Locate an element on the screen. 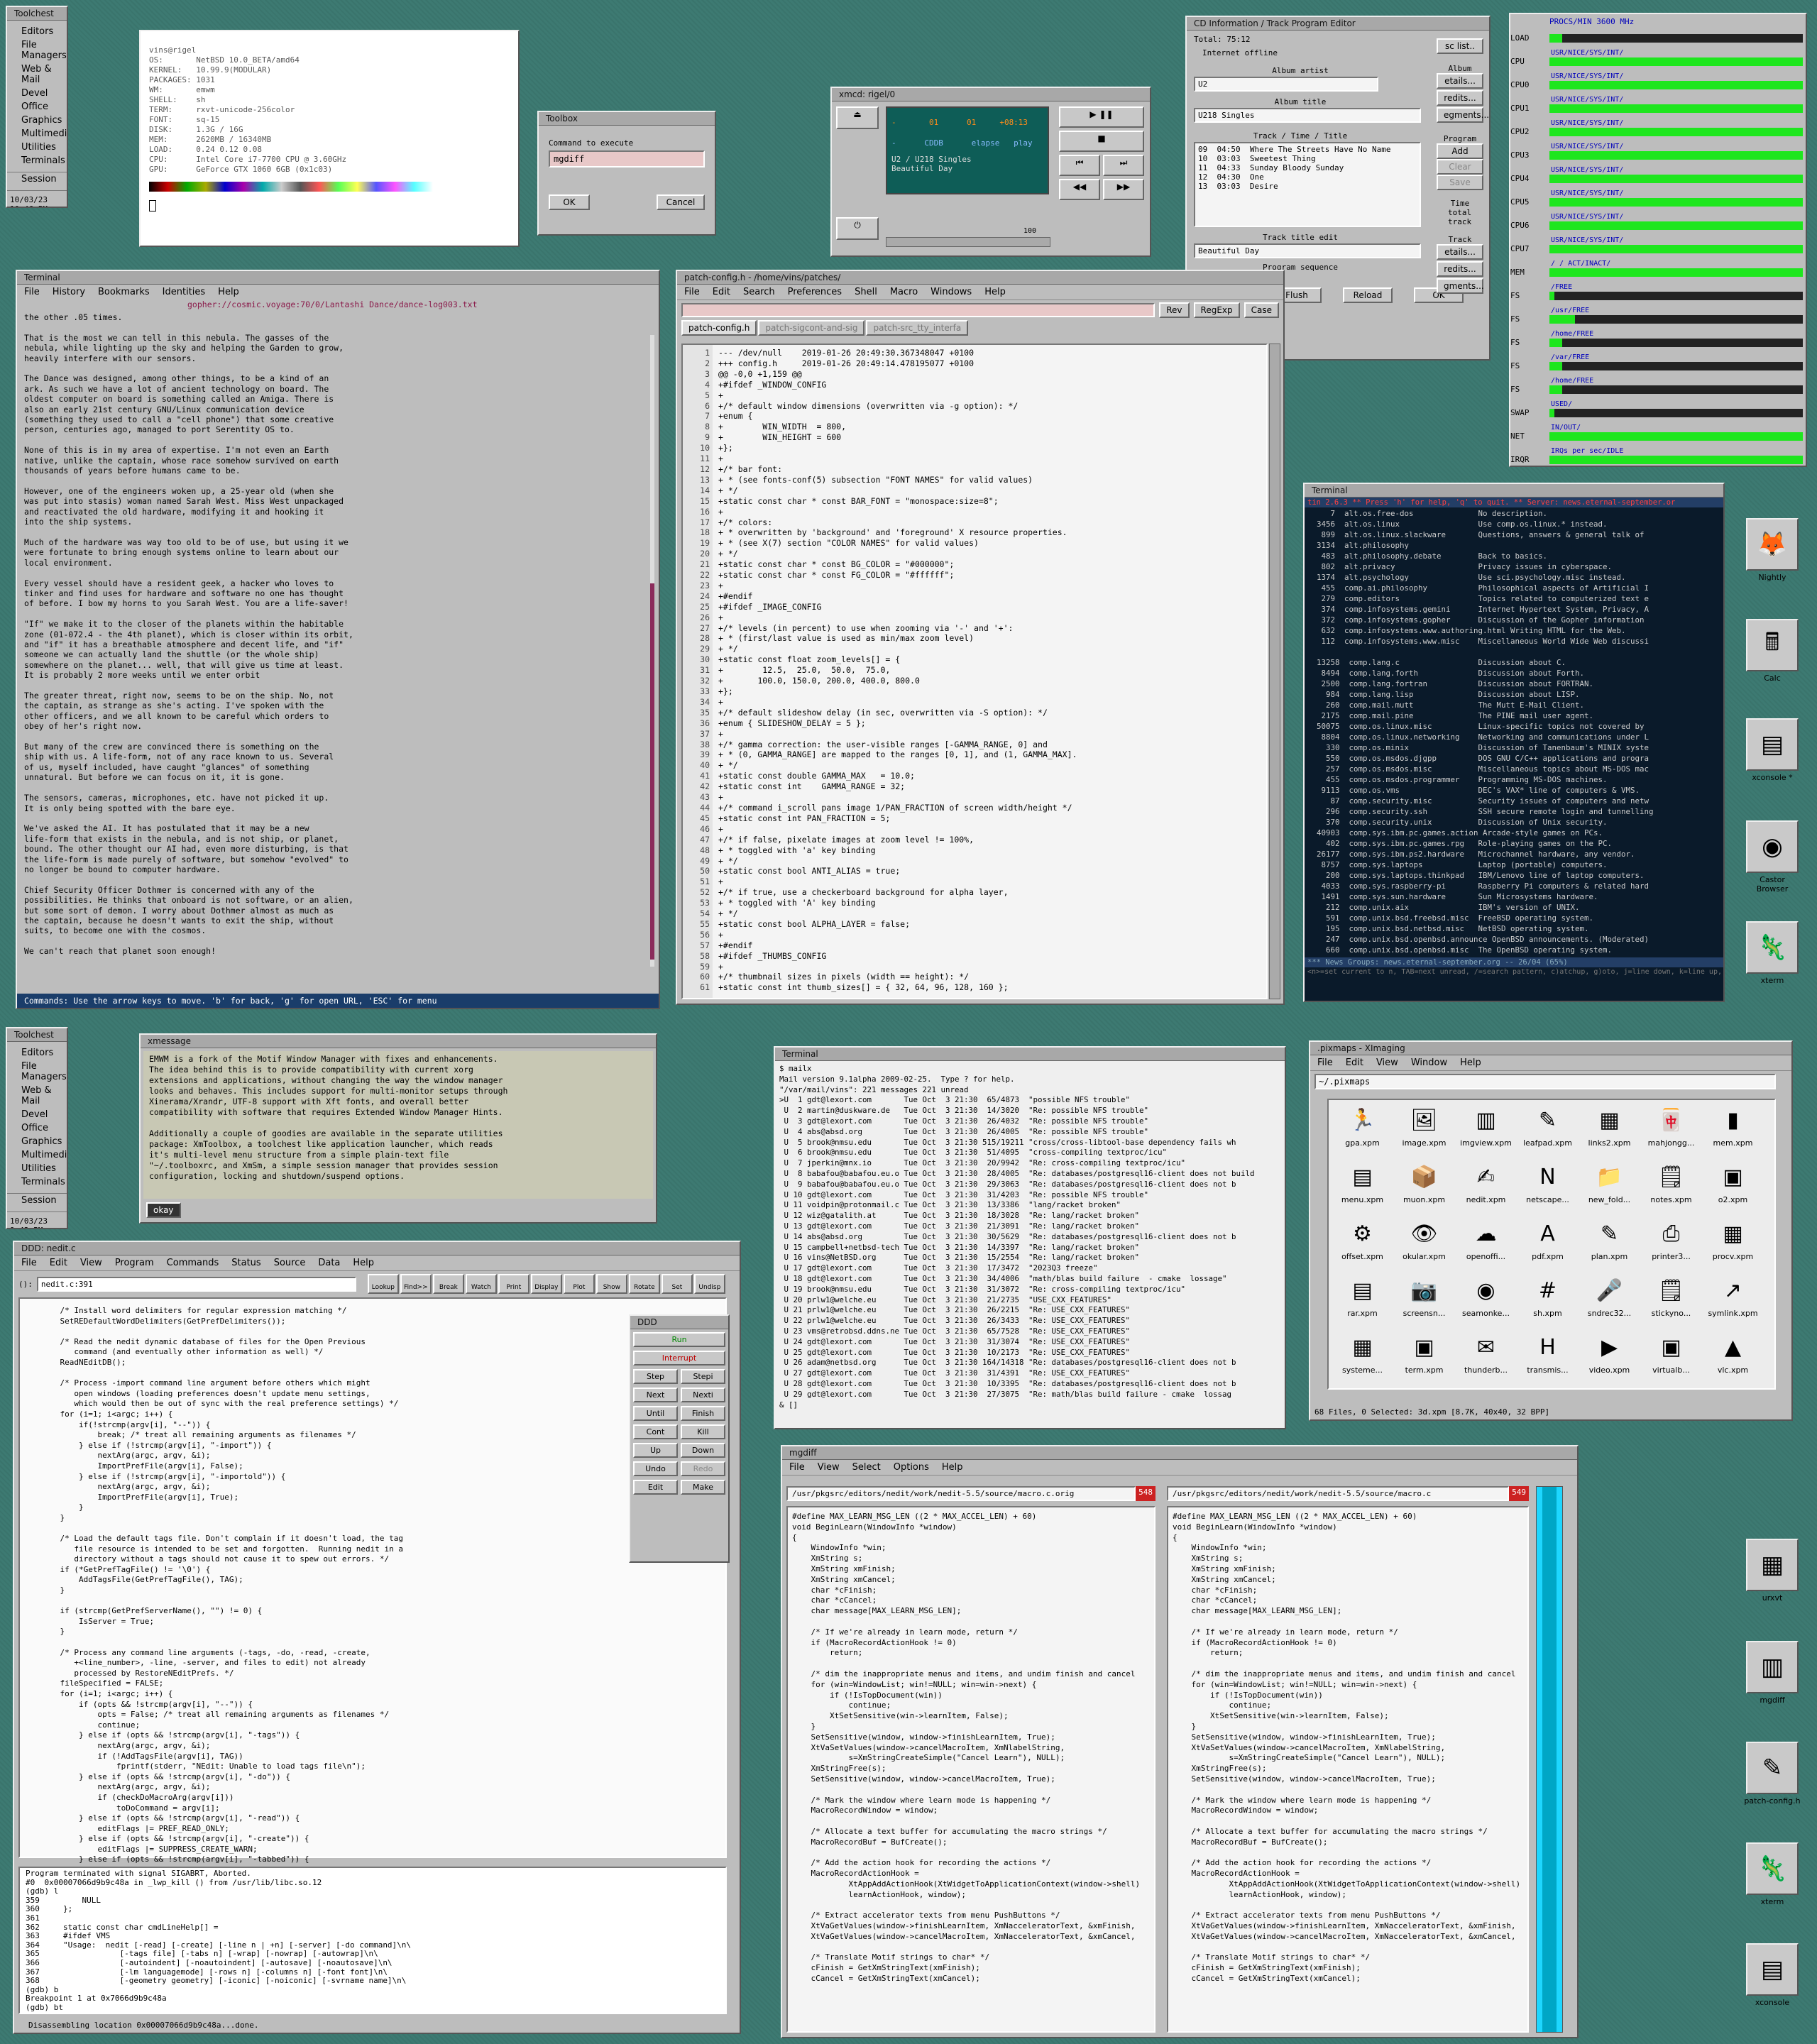 The width and height of the screenshot is (1817, 2044). file-item: ▶ video.xpm is located at coordinates (1609, 1358).